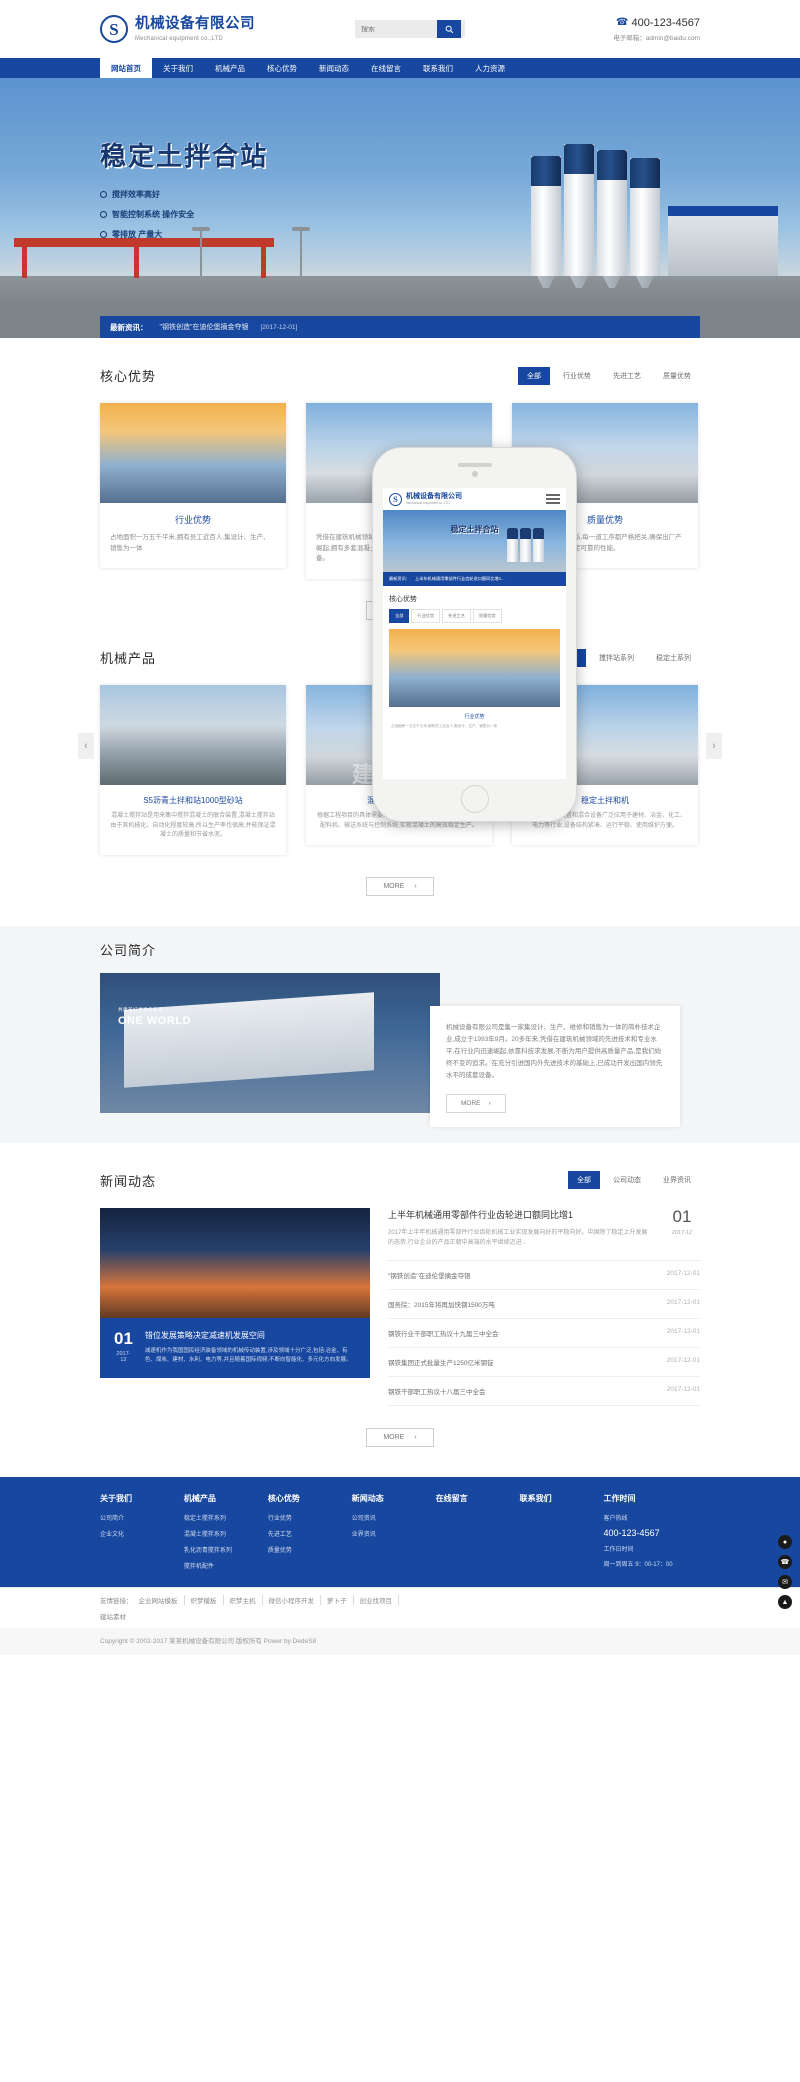 Image resolution: width=800 pixels, height=2082 pixels. Describe the element at coordinates (396, 29) in the screenshot. I see `search-input` at that location.